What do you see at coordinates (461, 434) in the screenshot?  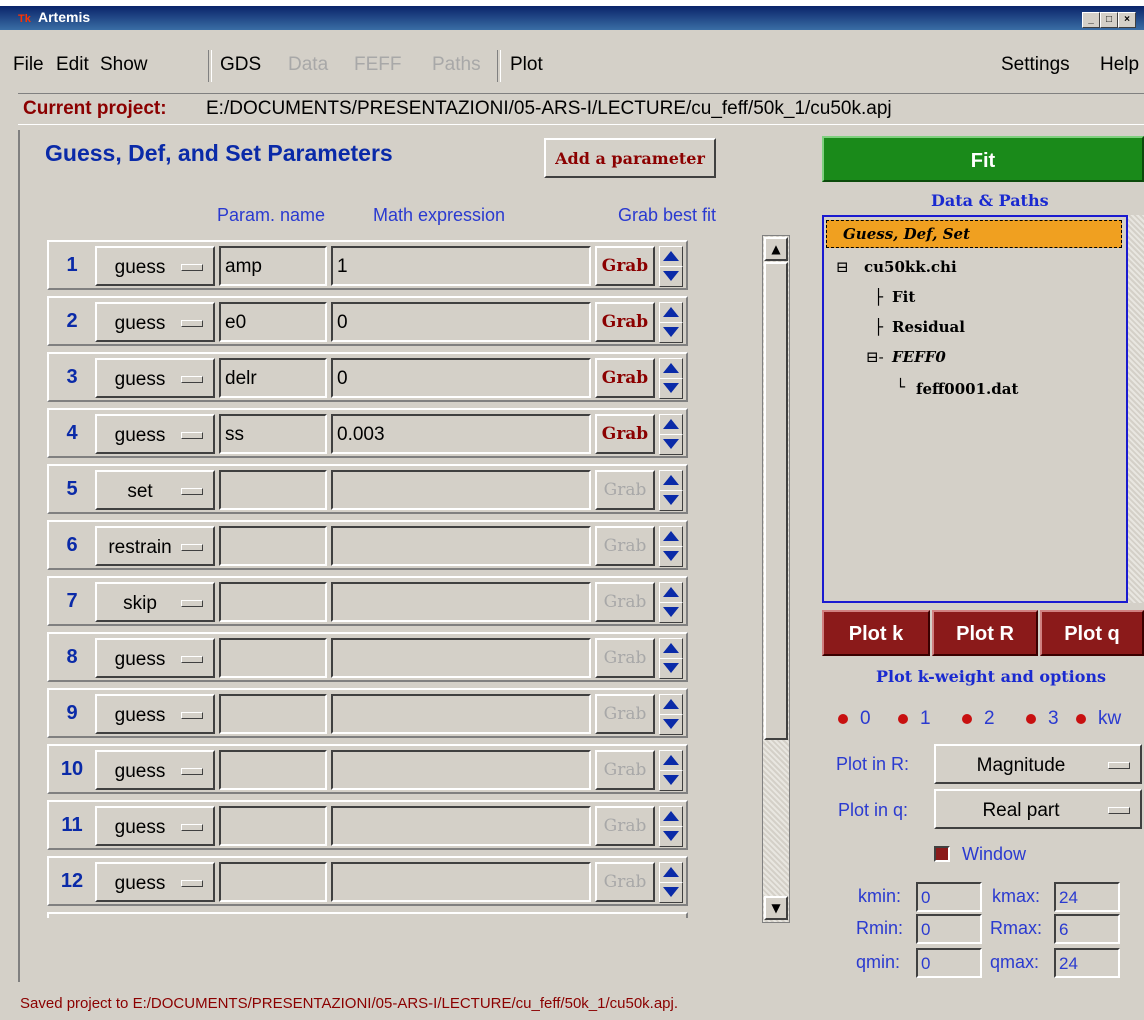 I see `math-expression-input: 0.003` at bounding box center [461, 434].